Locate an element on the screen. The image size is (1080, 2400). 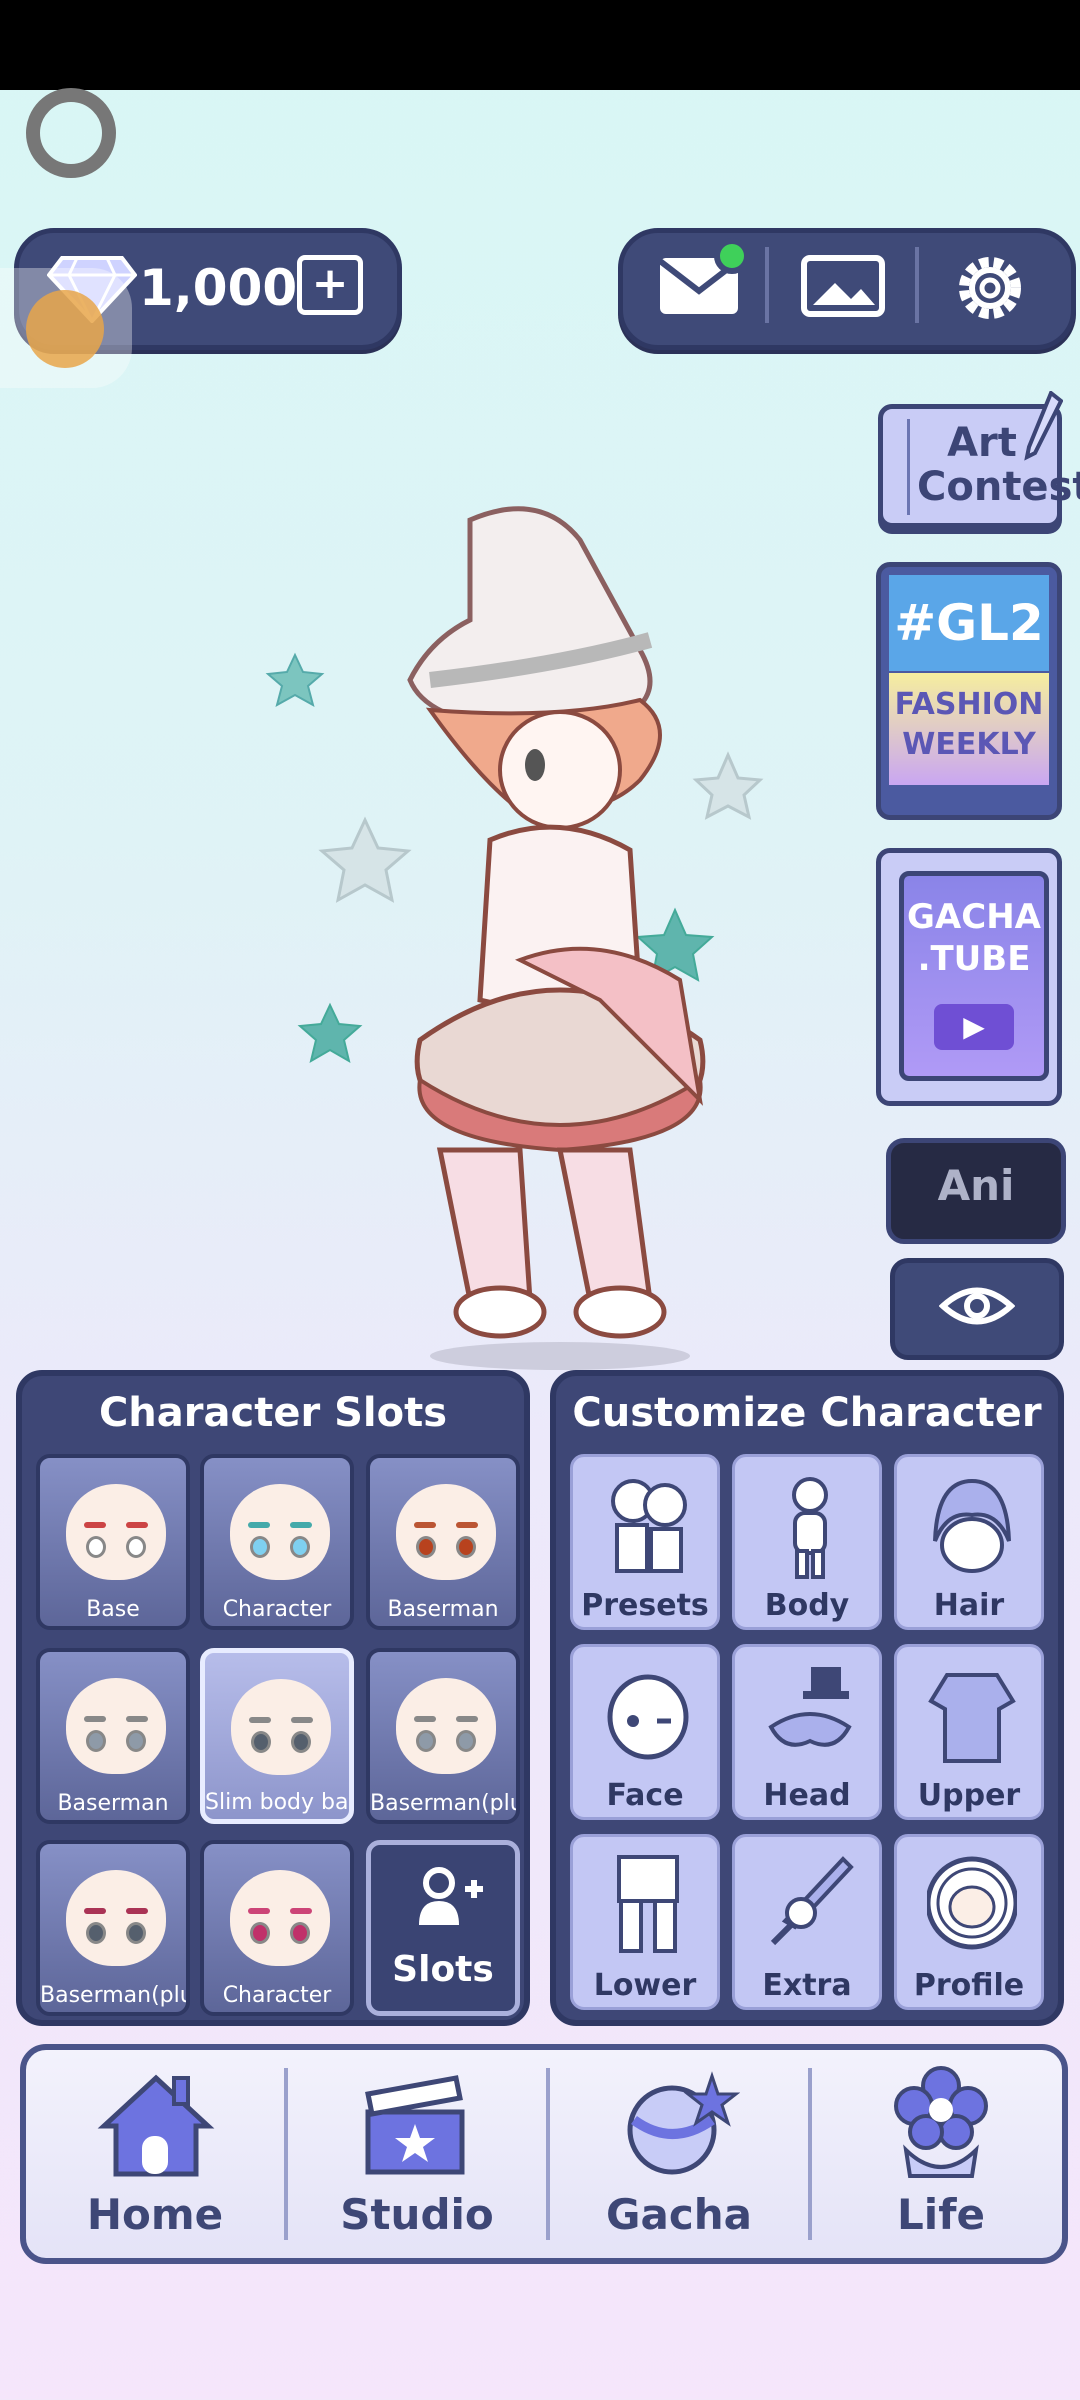
customize-hair-button: Hair is located at coordinates (969, 1542).